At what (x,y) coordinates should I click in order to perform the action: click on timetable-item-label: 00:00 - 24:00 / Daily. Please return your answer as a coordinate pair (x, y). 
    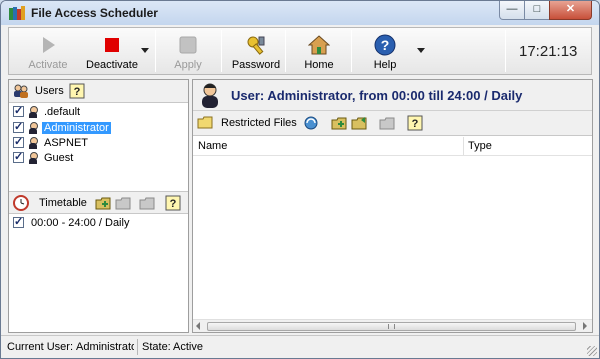
    Looking at the image, I should click on (80, 223).